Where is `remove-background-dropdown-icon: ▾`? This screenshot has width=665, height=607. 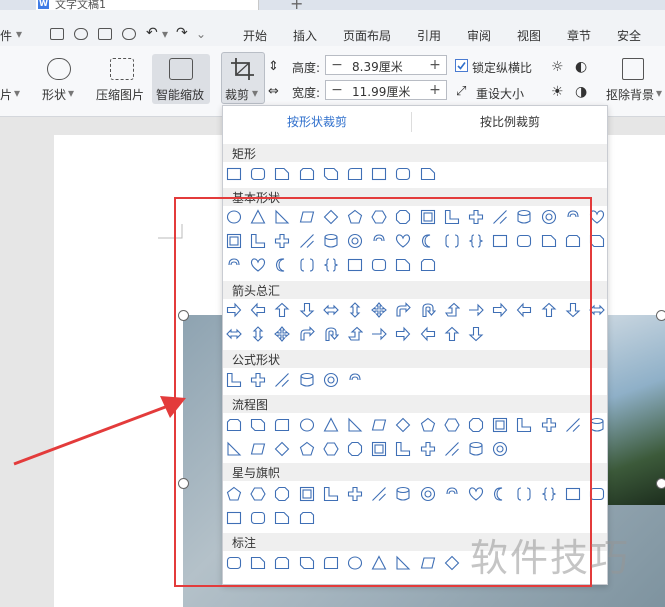 remove-background-dropdown-icon: ▾ is located at coordinates (659, 93).